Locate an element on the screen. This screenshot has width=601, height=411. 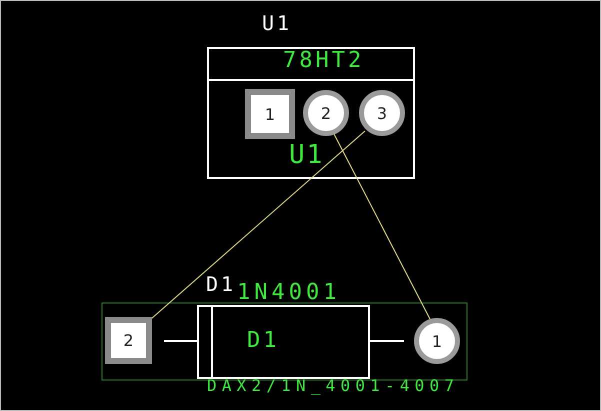
component-label: U1 is located at coordinates (306, 155).